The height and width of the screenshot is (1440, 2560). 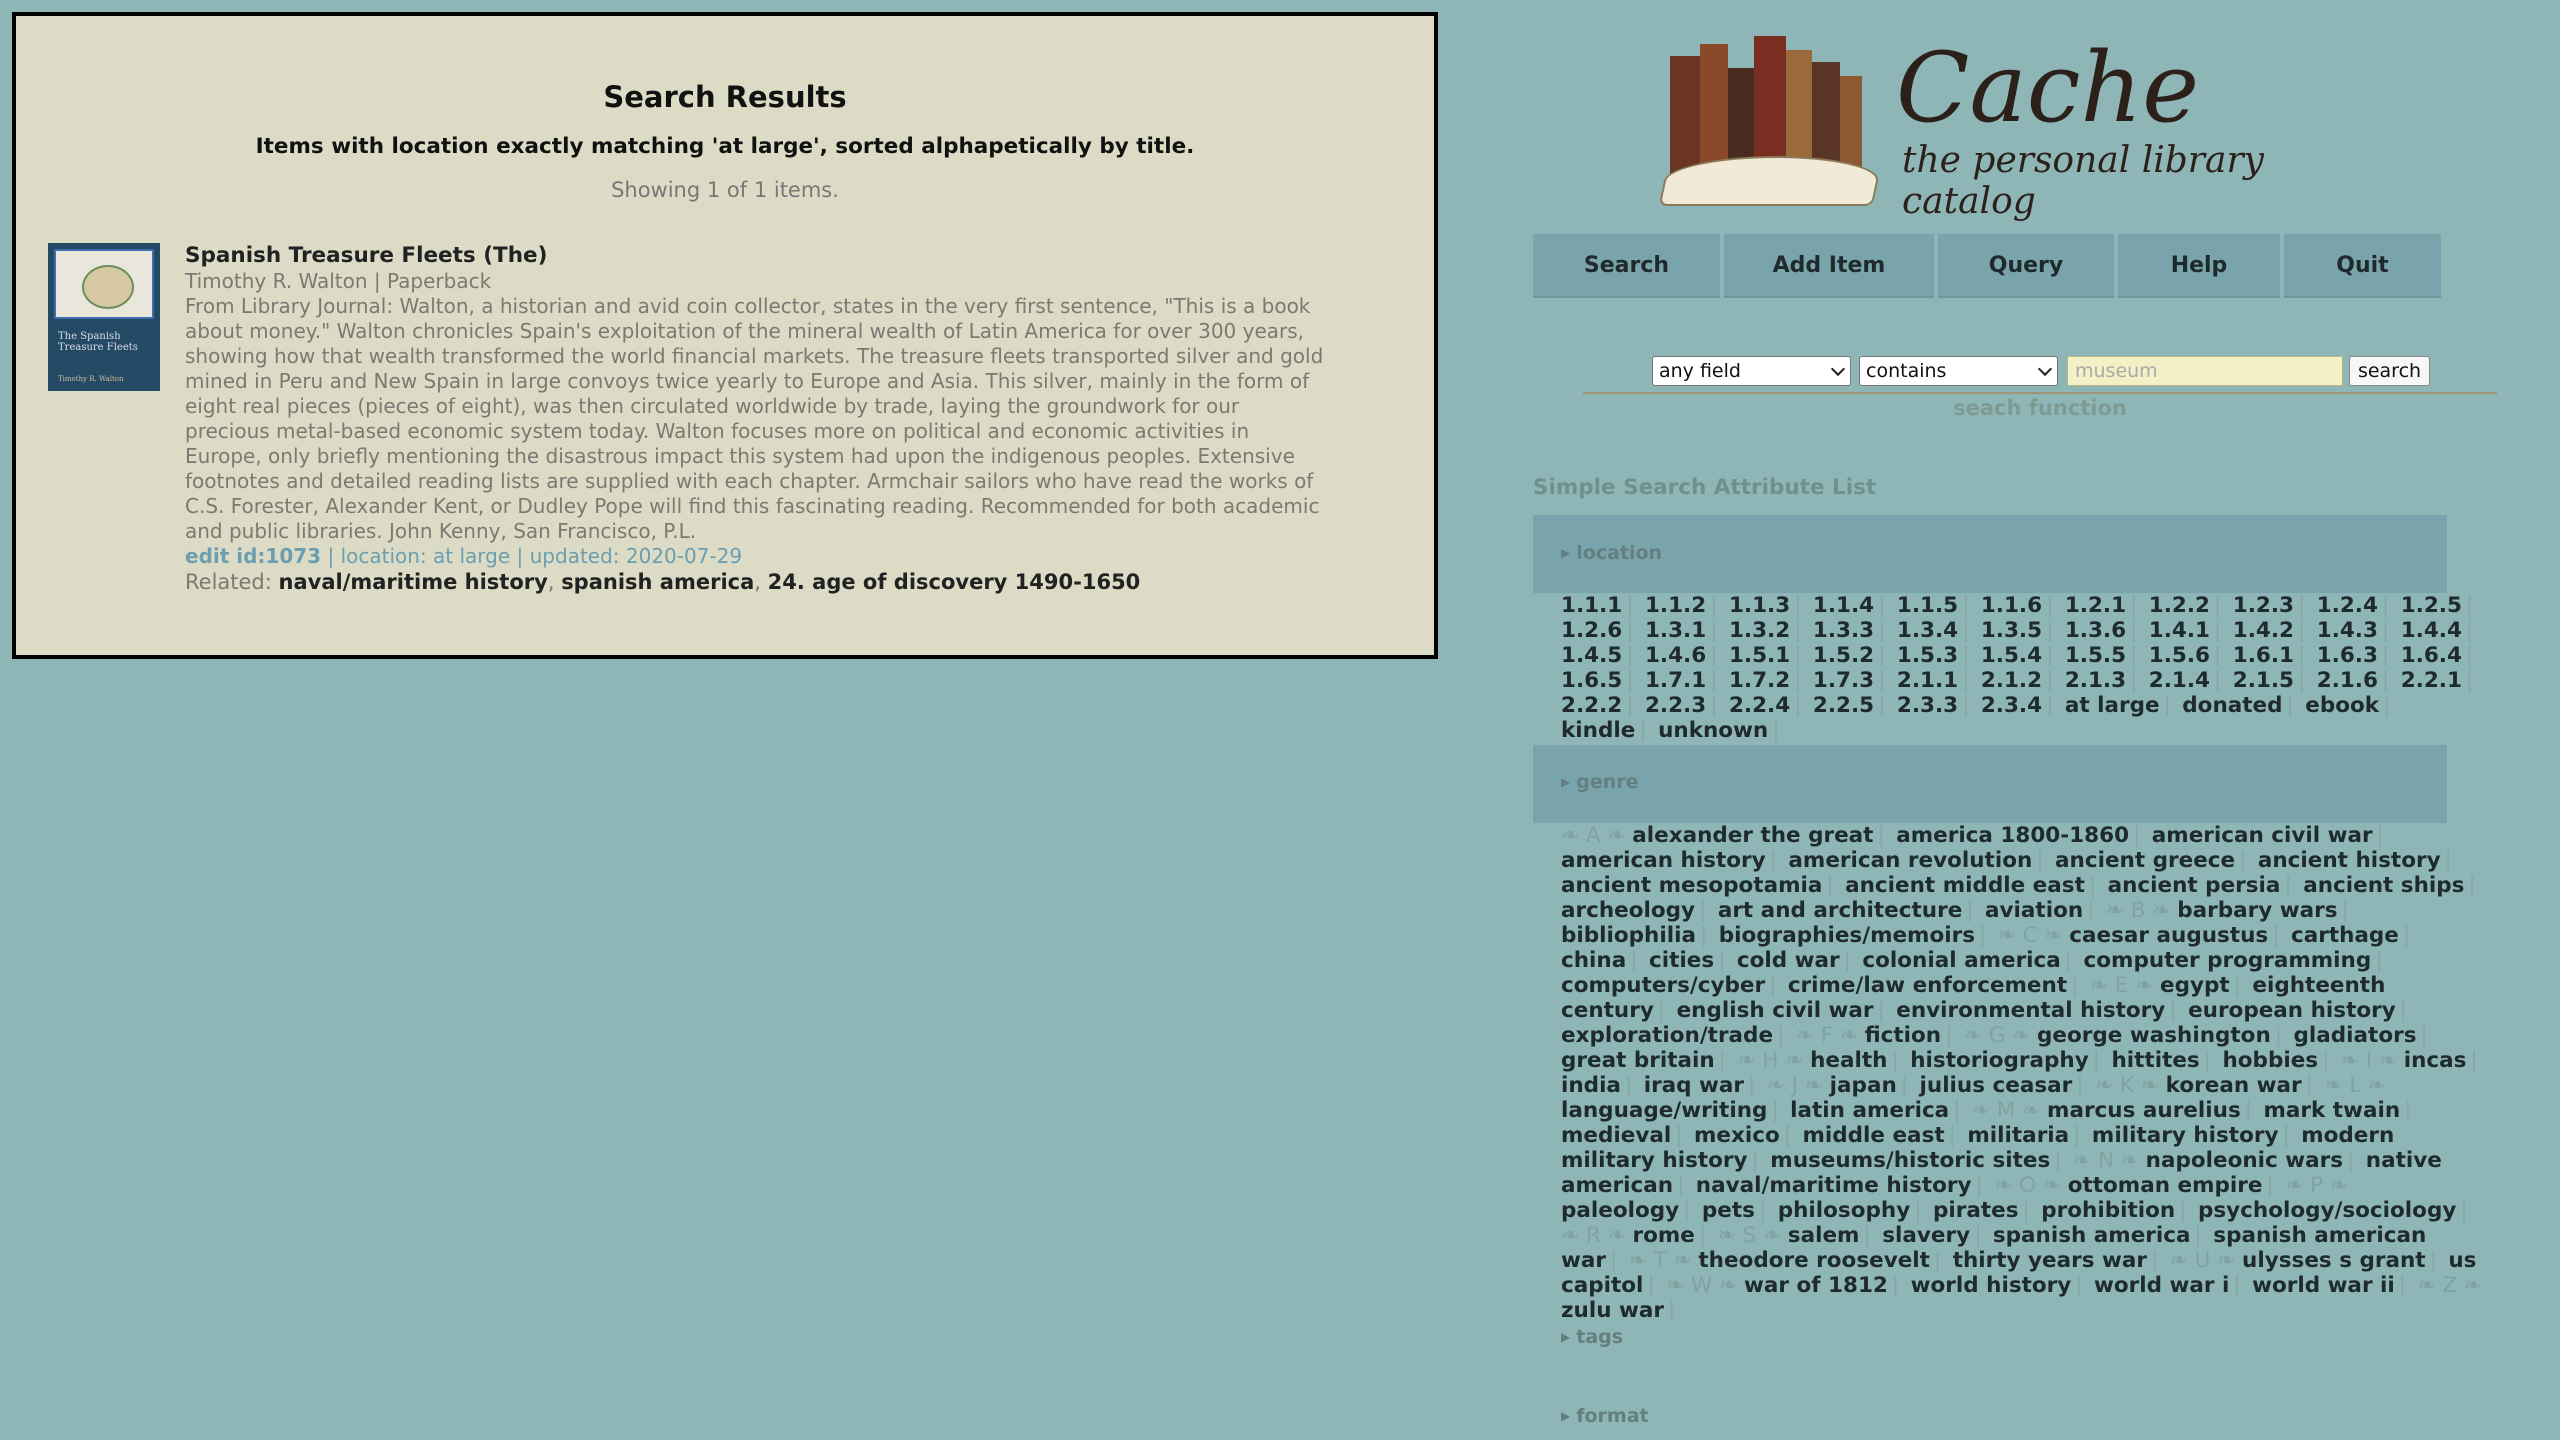 What do you see at coordinates (1903, 1035) in the screenshot?
I see `attribute-link: fiction` at bounding box center [1903, 1035].